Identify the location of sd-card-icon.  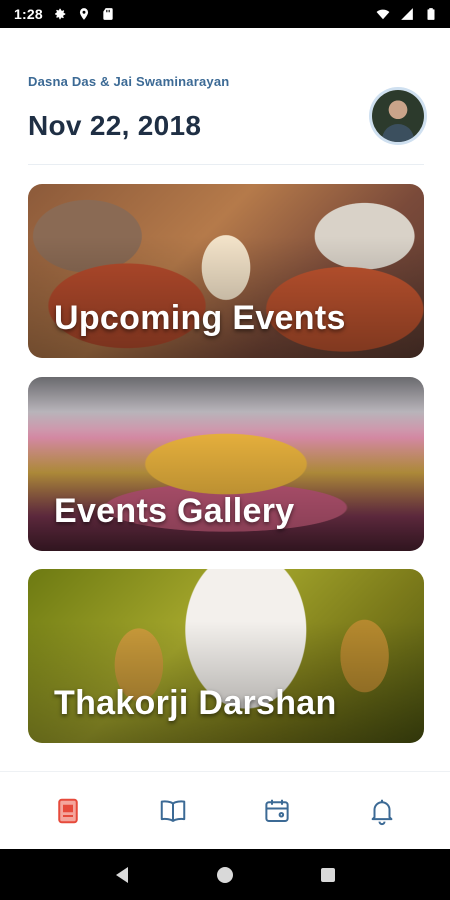
(108, 14).